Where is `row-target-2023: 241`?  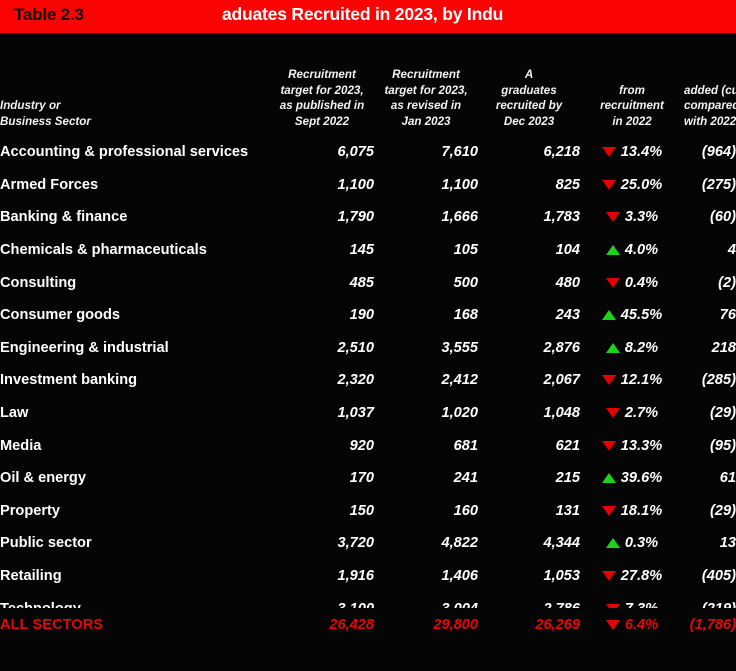
row-target-2023: 241 is located at coordinates (465, 478).